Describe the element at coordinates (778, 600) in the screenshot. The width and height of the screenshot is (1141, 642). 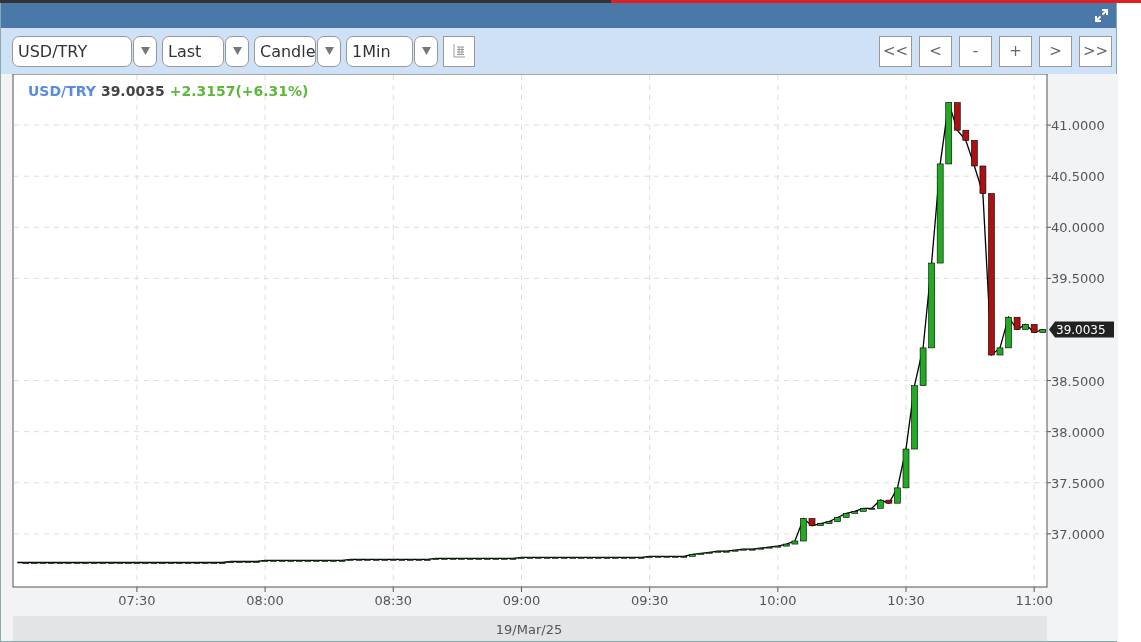
I see `x-tick-label: 10:00` at that location.